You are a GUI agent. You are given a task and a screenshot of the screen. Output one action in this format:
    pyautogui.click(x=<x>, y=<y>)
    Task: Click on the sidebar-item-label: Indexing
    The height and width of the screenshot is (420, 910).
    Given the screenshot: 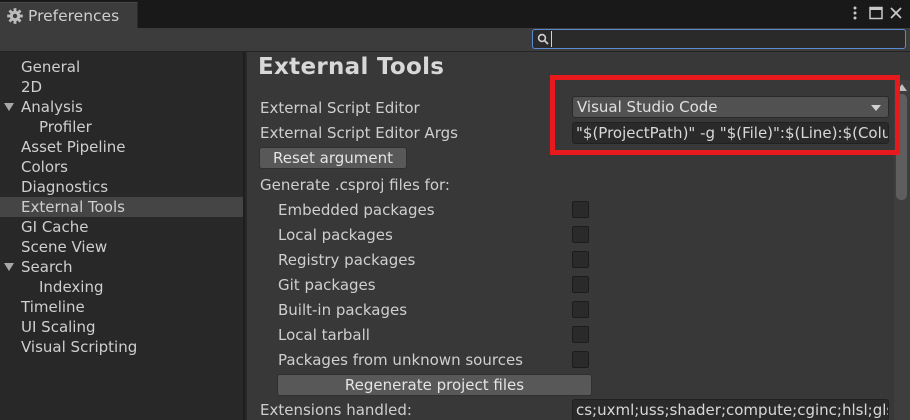 What is the action you would take?
    pyautogui.click(x=71, y=287)
    